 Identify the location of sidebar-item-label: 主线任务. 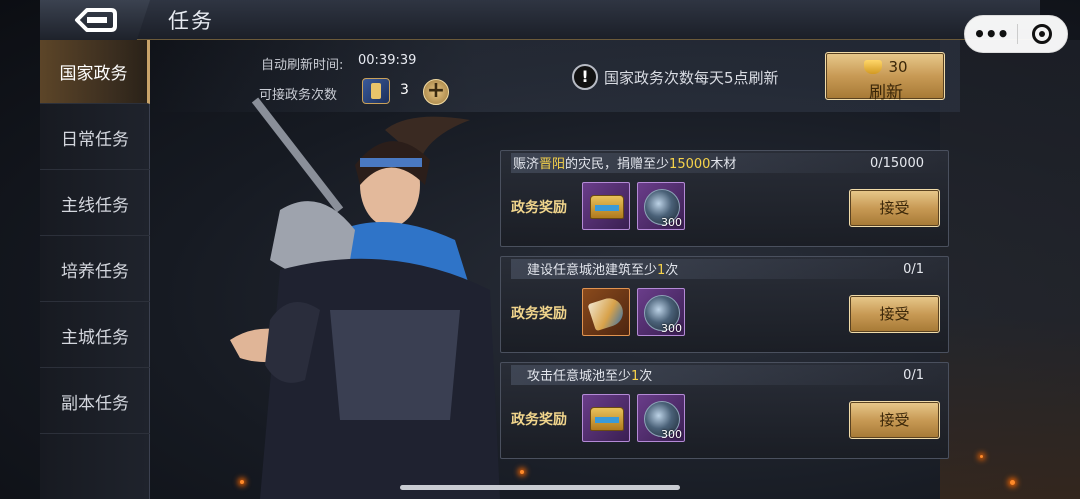
(95, 206).